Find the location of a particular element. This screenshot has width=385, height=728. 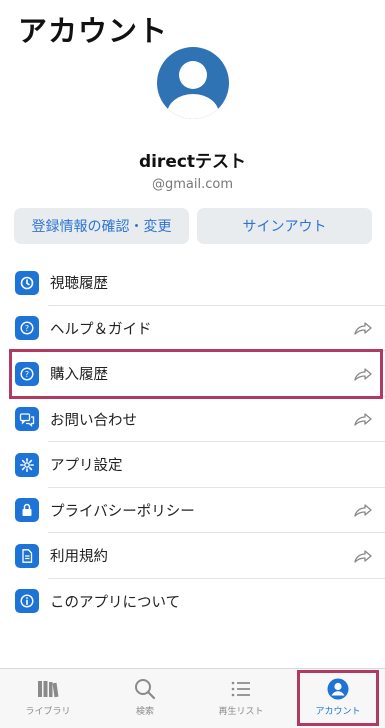

menu-item-privacy: プライバシーポリシー is located at coordinates (192, 511).